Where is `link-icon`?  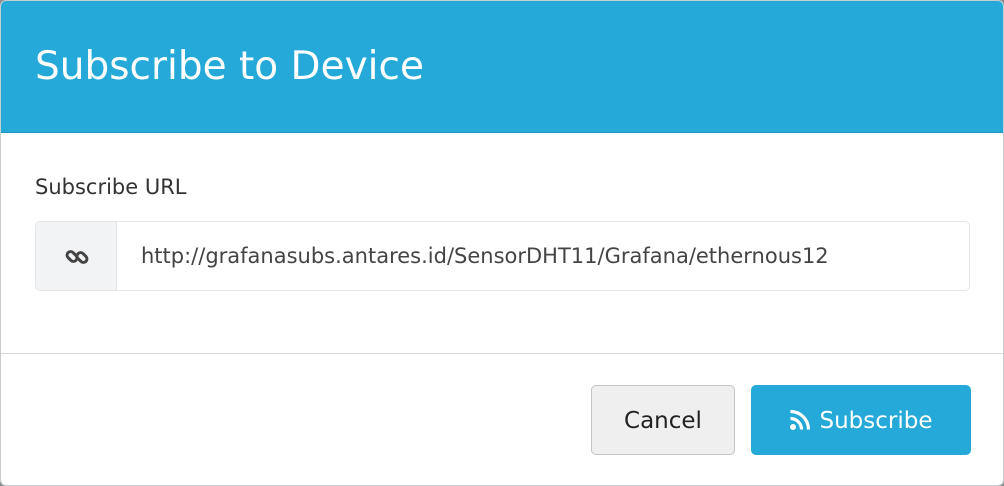
link-icon is located at coordinates (77, 257).